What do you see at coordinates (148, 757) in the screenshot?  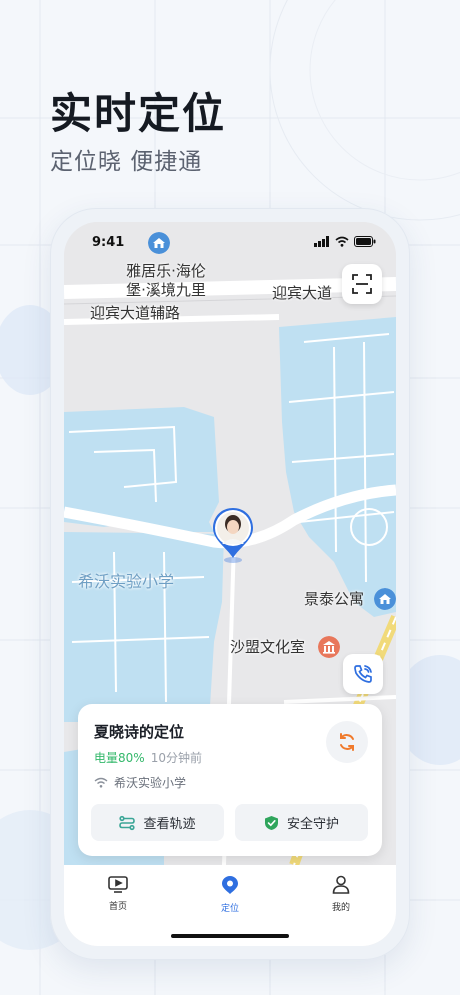 I see `card-meta: 电量80% 10分钟前` at bounding box center [148, 757].